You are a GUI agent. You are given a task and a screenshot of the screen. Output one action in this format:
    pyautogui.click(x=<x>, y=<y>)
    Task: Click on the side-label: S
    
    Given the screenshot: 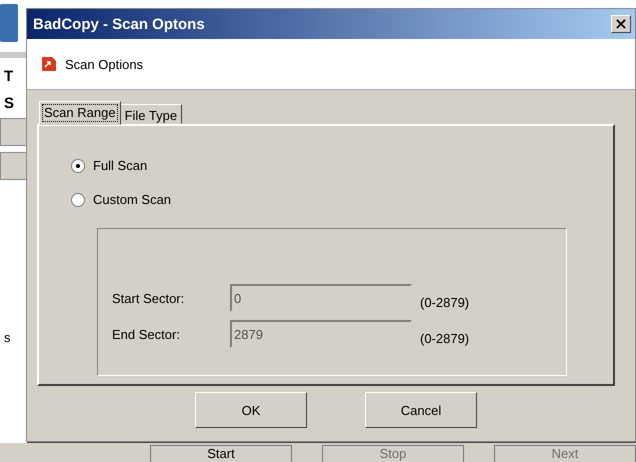 What is the action you would take?
    pyautogui.click(x=9, y=103)
    